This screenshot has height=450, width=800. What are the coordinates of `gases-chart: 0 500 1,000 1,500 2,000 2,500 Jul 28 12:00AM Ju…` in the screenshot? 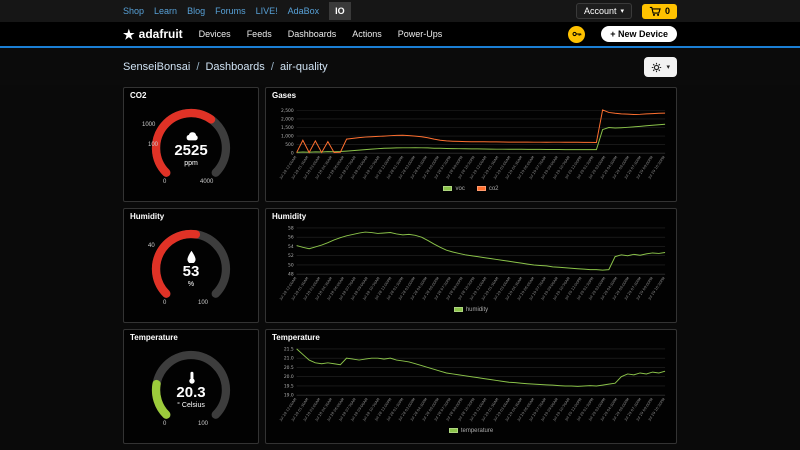 It's located at (471, 143).